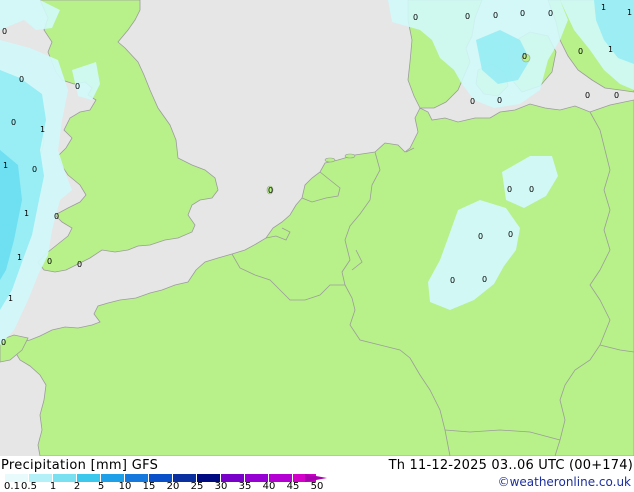  I want to click on scale-label: 1, so click(53, 486).